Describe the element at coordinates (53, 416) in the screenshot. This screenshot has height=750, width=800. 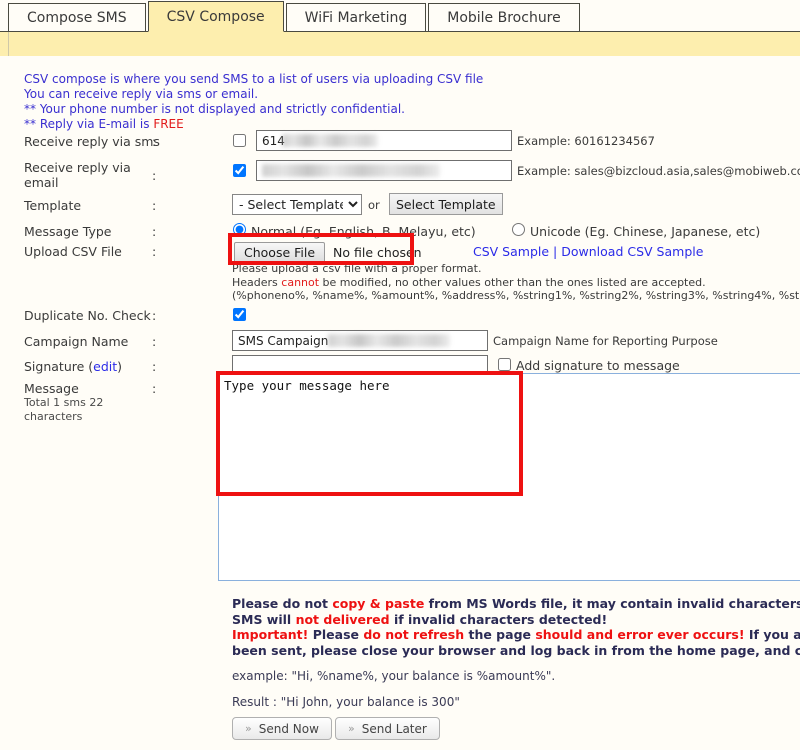
I see `message-counter-line-2: characters` at that location.